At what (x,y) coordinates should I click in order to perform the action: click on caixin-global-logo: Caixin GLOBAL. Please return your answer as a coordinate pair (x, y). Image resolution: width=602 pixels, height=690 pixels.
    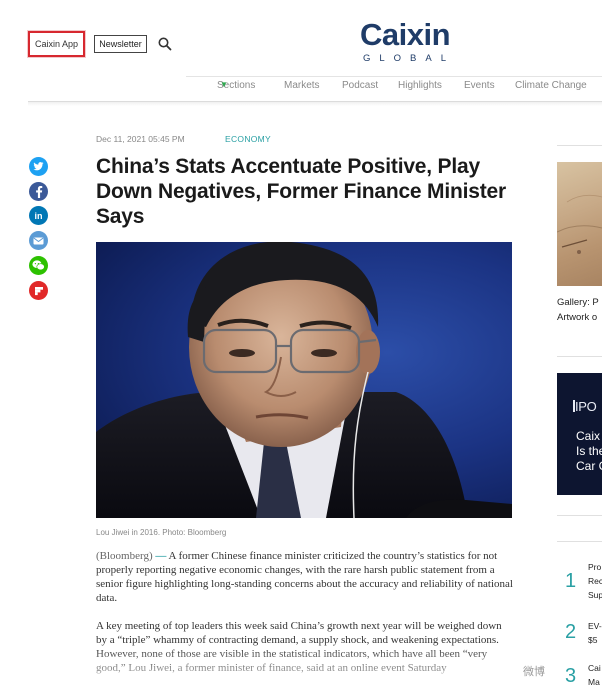
    Looking at the image, I should click on (407, 43).